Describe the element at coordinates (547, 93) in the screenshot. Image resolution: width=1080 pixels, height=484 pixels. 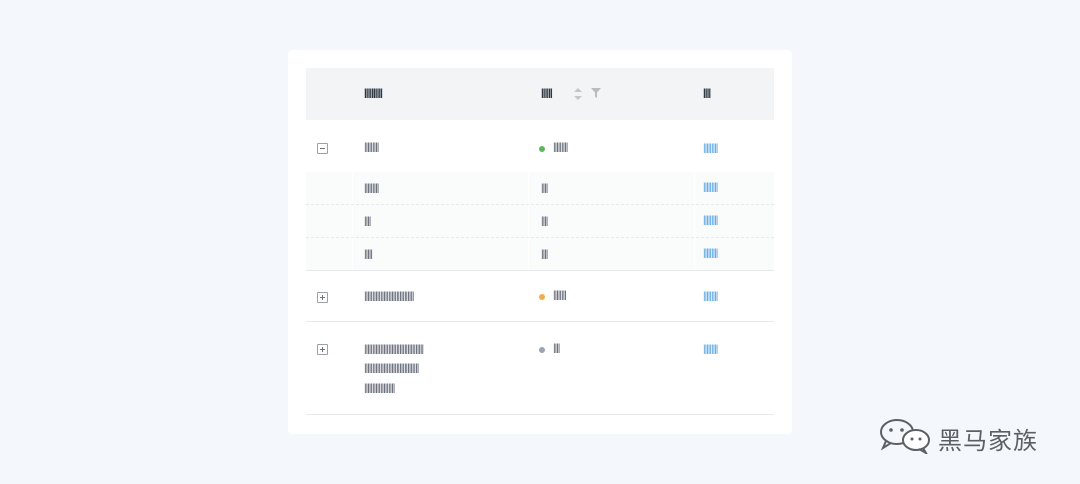
I see `column-header-status: ||||||` at that location.